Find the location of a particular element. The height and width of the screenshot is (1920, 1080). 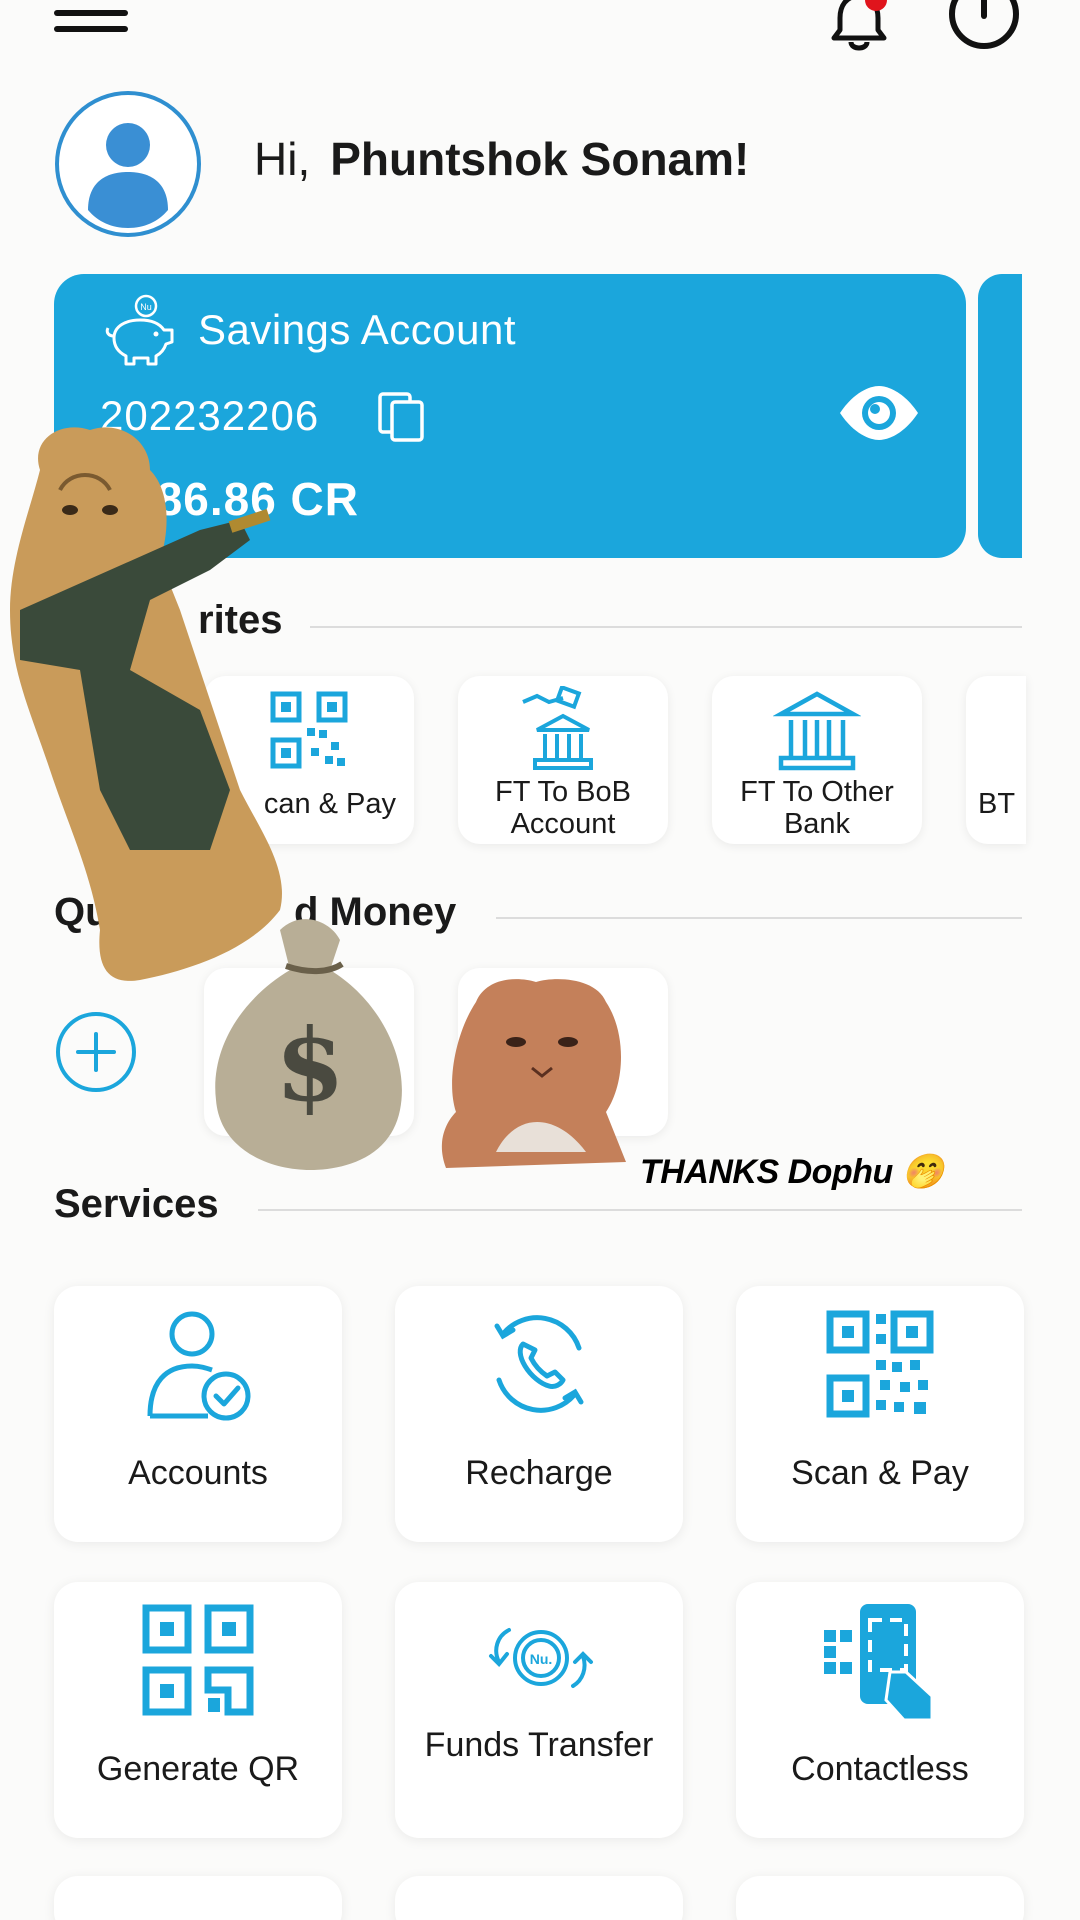

service-label: Funds Transfer is located at coordinates (539, 1745).